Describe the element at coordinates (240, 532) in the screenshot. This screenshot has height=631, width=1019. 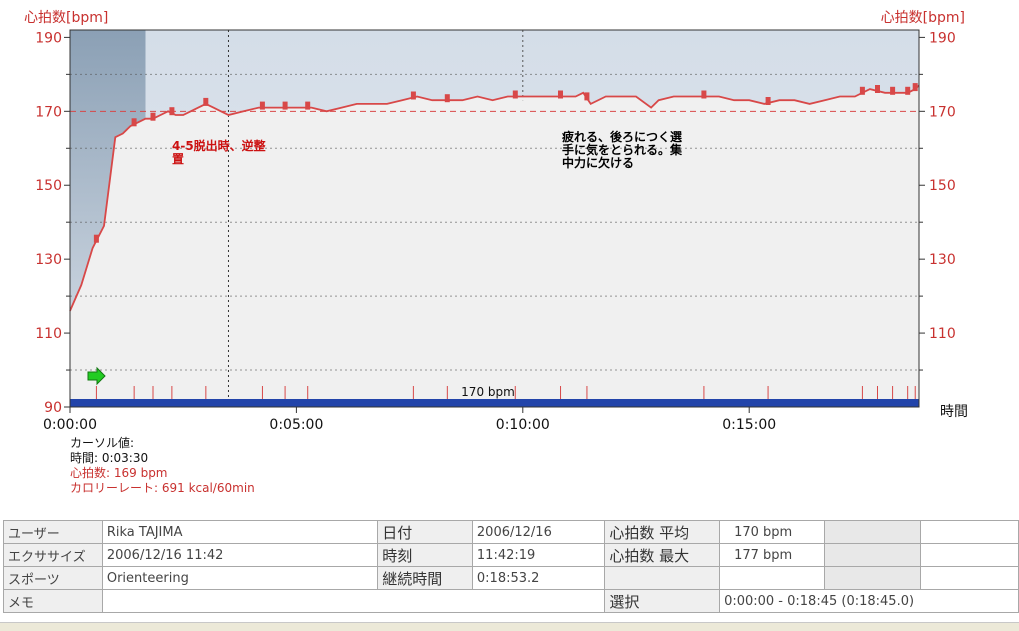
I see `user-value: Rika TAJIMA` at that location.